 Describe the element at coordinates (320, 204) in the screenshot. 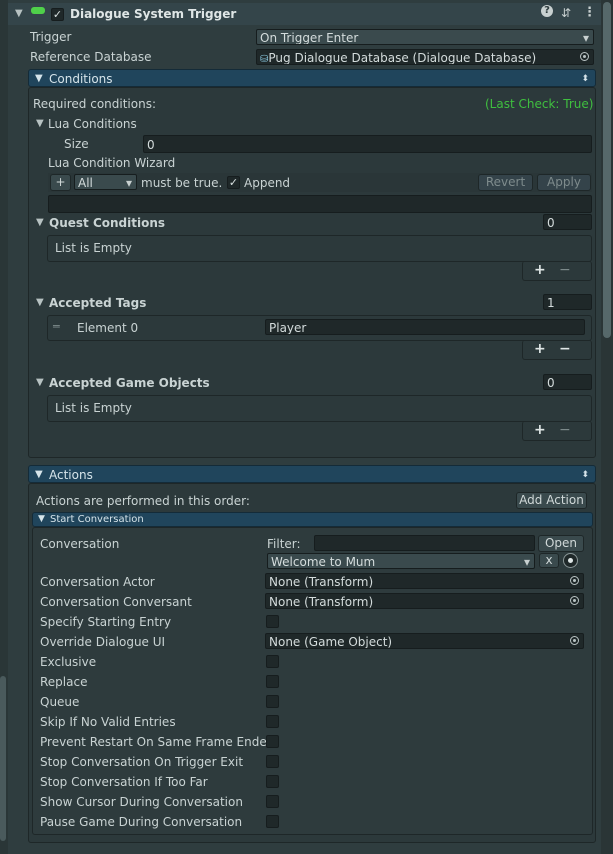

I see `lua-code-field` at that location.